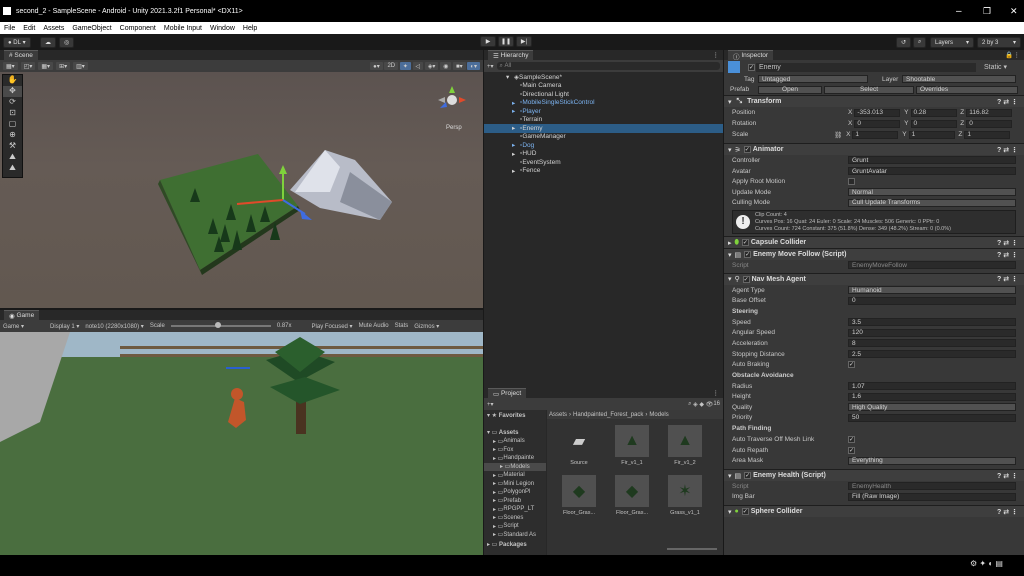 The width and height of the screenshot is (1024, 576). Describe the element at coordinates (747, 150) in the screenshot. I see `animator-enabled-checkbox: ✓` at that location.